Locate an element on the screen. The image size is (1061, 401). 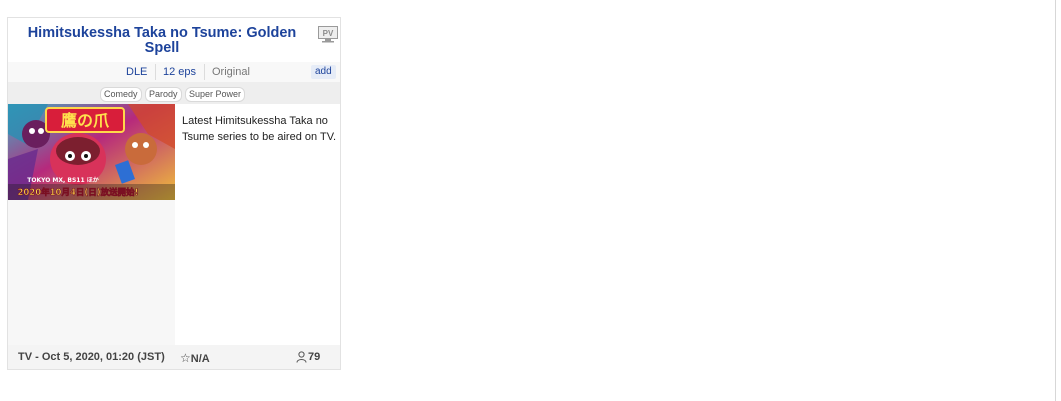
user-icon is located at coordinates (301, 357).